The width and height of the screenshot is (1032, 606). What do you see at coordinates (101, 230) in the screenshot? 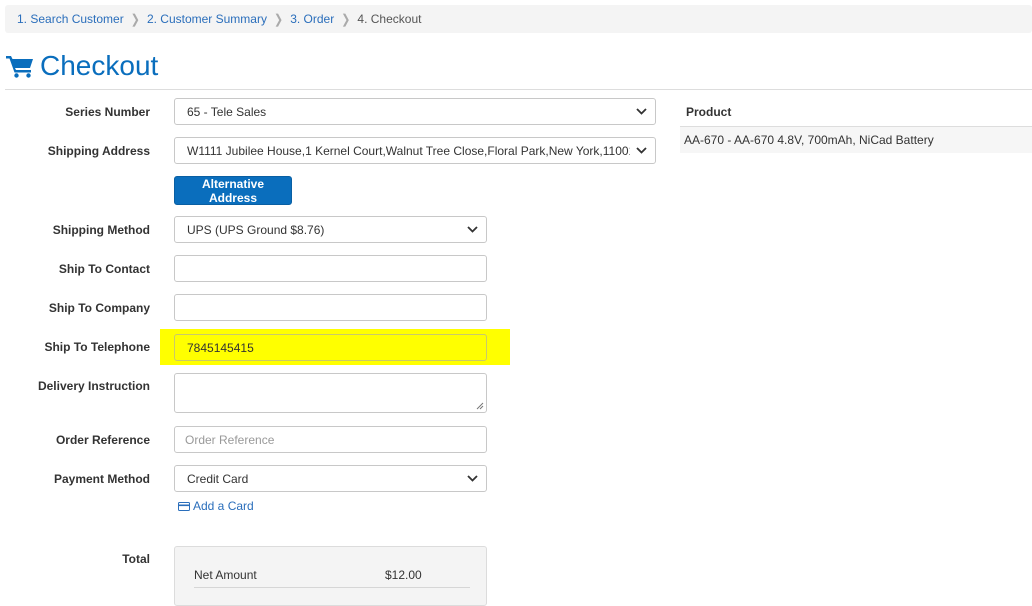
I see `shipping-method-label: Shipping Method` at bounding box center [101, 230].